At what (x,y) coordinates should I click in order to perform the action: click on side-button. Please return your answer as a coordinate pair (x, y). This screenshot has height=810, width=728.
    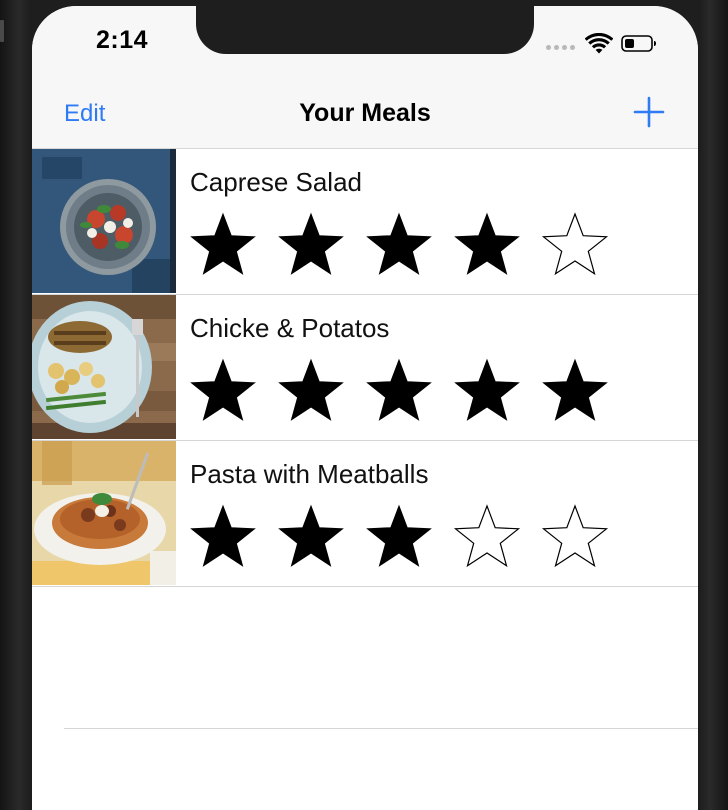
    Looking at the image, I should click on (2, 31).